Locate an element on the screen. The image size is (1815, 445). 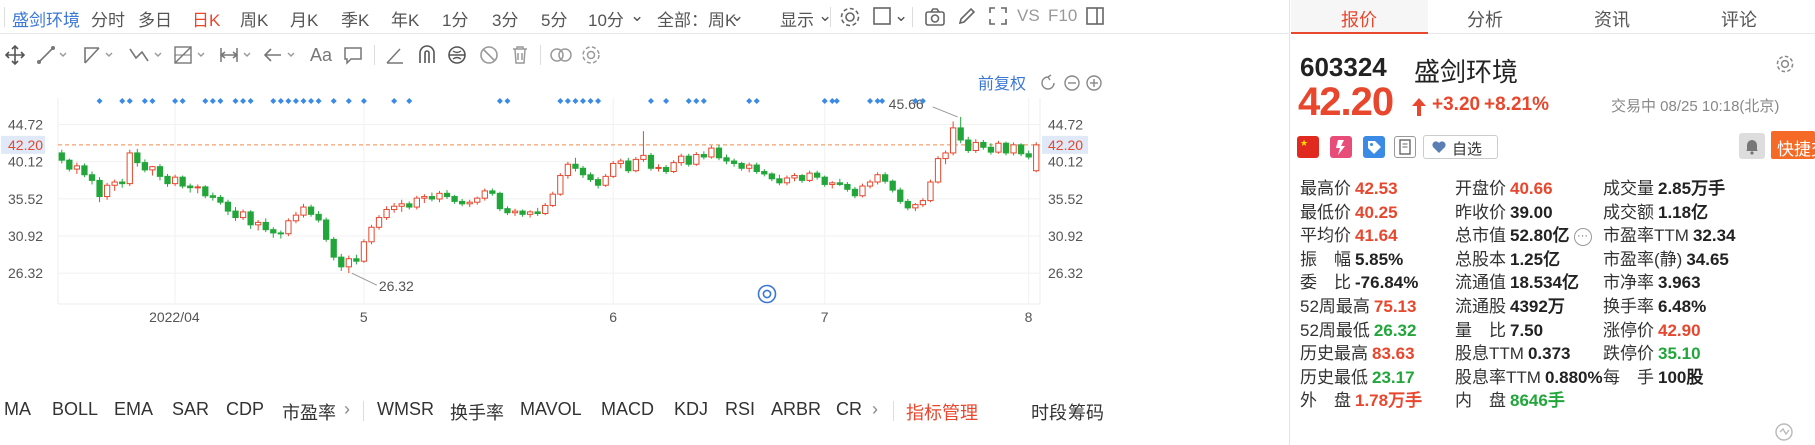
indicator-rsi: RSI is located at coordinates (740, 409).